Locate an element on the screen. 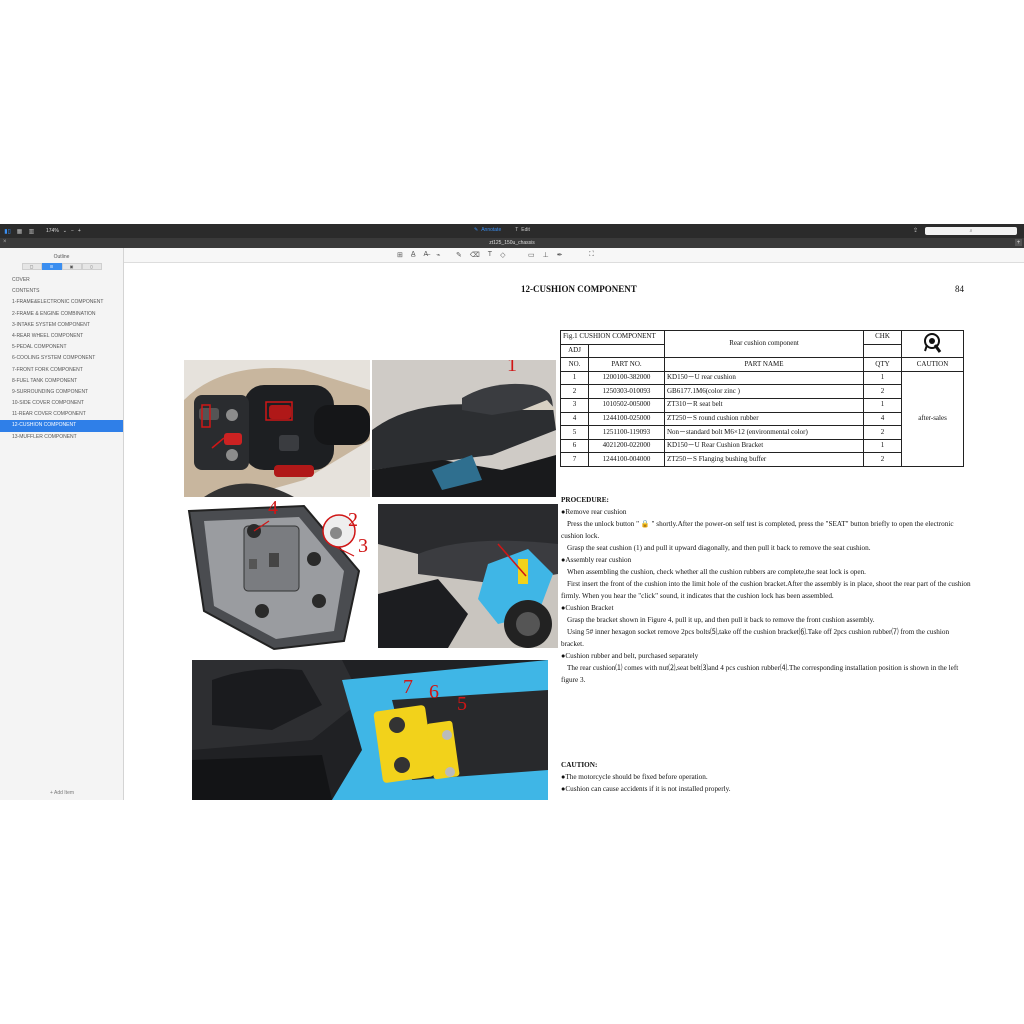 Image resolution: width=1024 pixels, height=1024 pixels. edit-mode-button: T Edit is located at coordinates (522, 230).